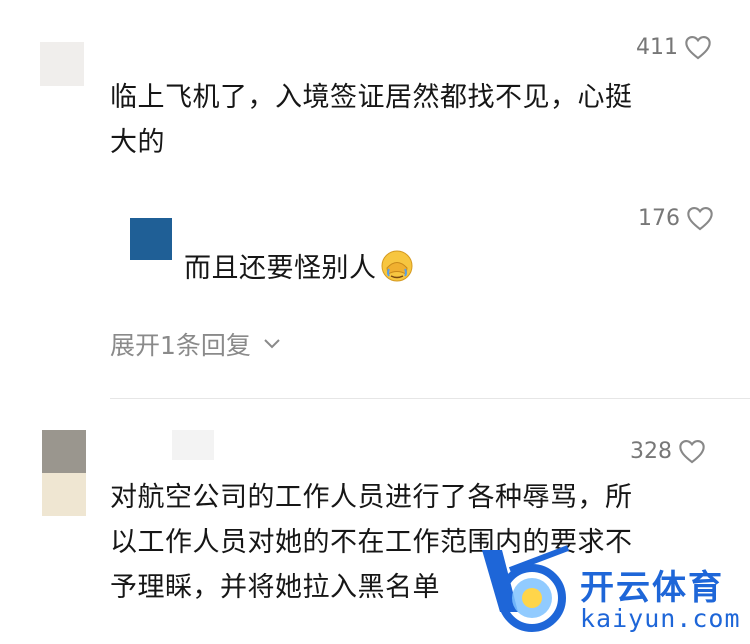 This screenshot has width=750, height=644. I want to click on comment-line: 临上飞机了，入境签证居然都找不见，心挺, so click(371, 97).